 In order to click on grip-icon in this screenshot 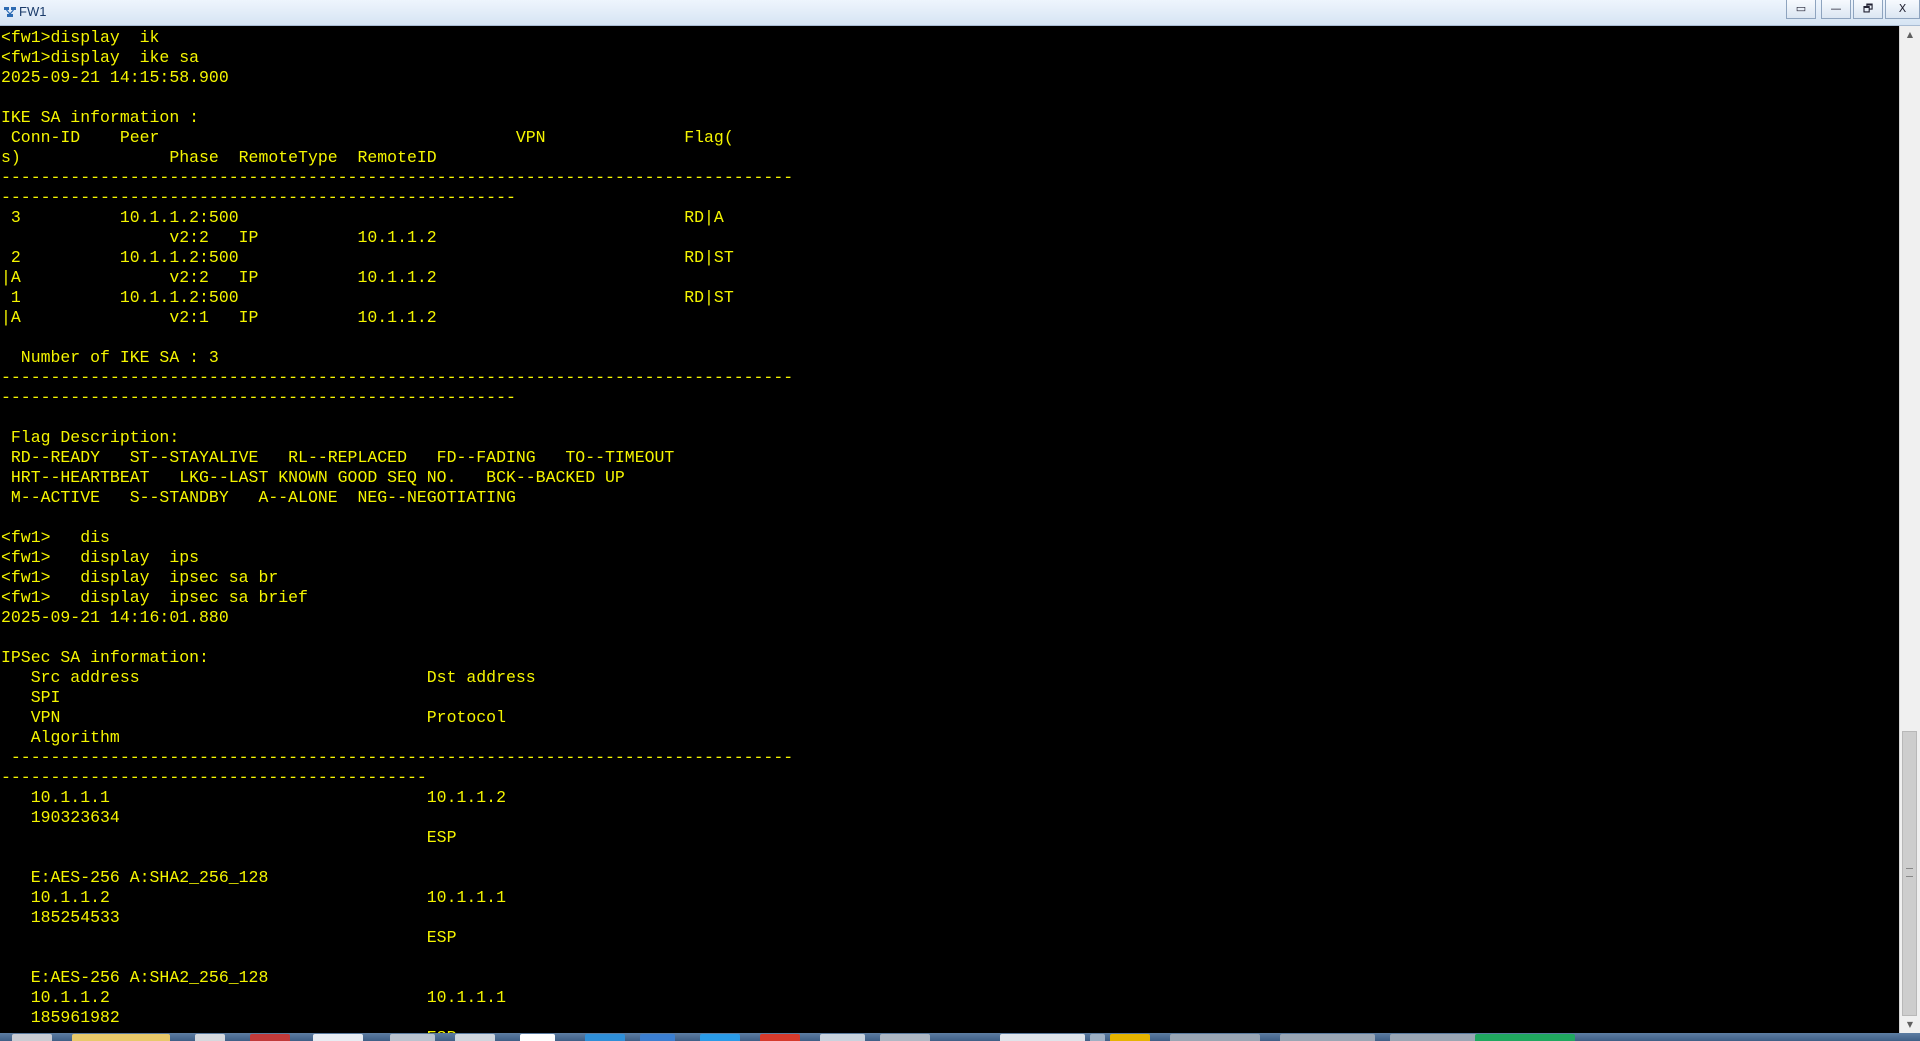, I will do `click(1909, 872)`.